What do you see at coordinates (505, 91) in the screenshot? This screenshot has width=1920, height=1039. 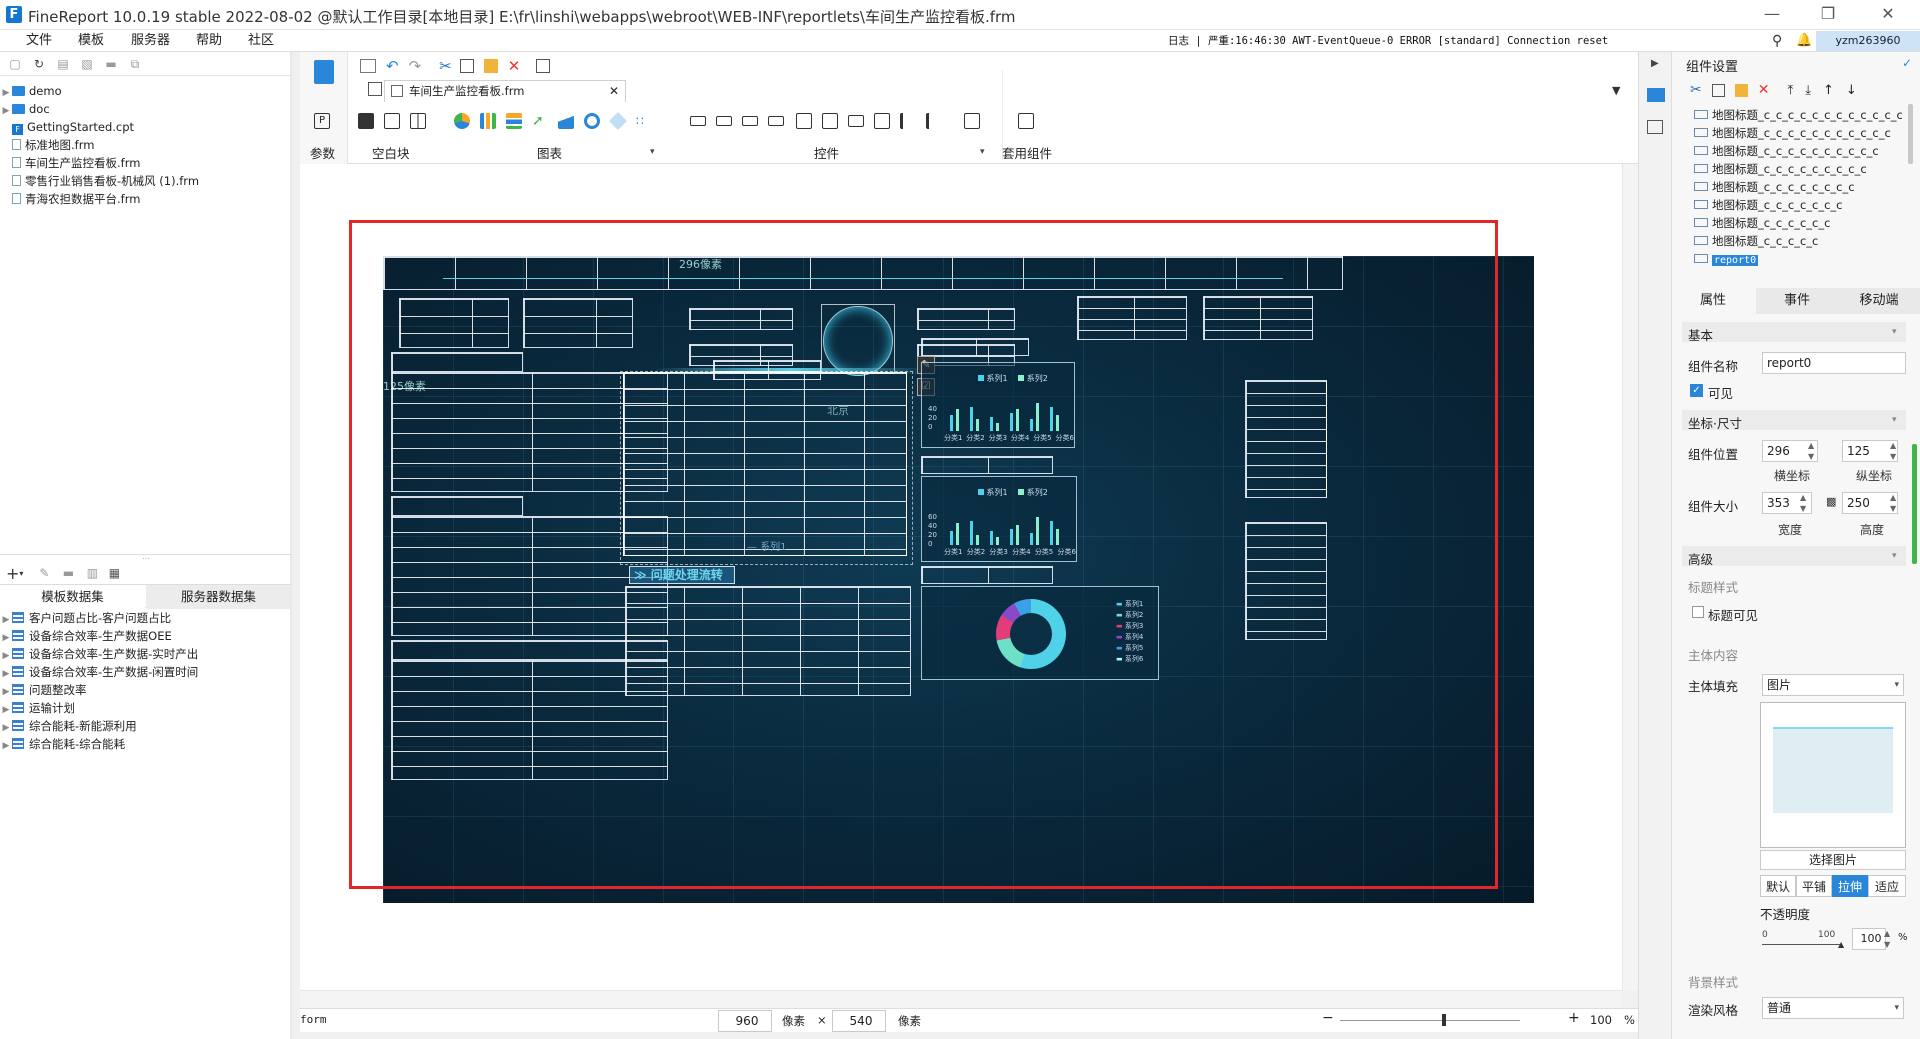 I see `document-tab: 车间生产监控看板.frm ✕` at bounding box center [505, 91].